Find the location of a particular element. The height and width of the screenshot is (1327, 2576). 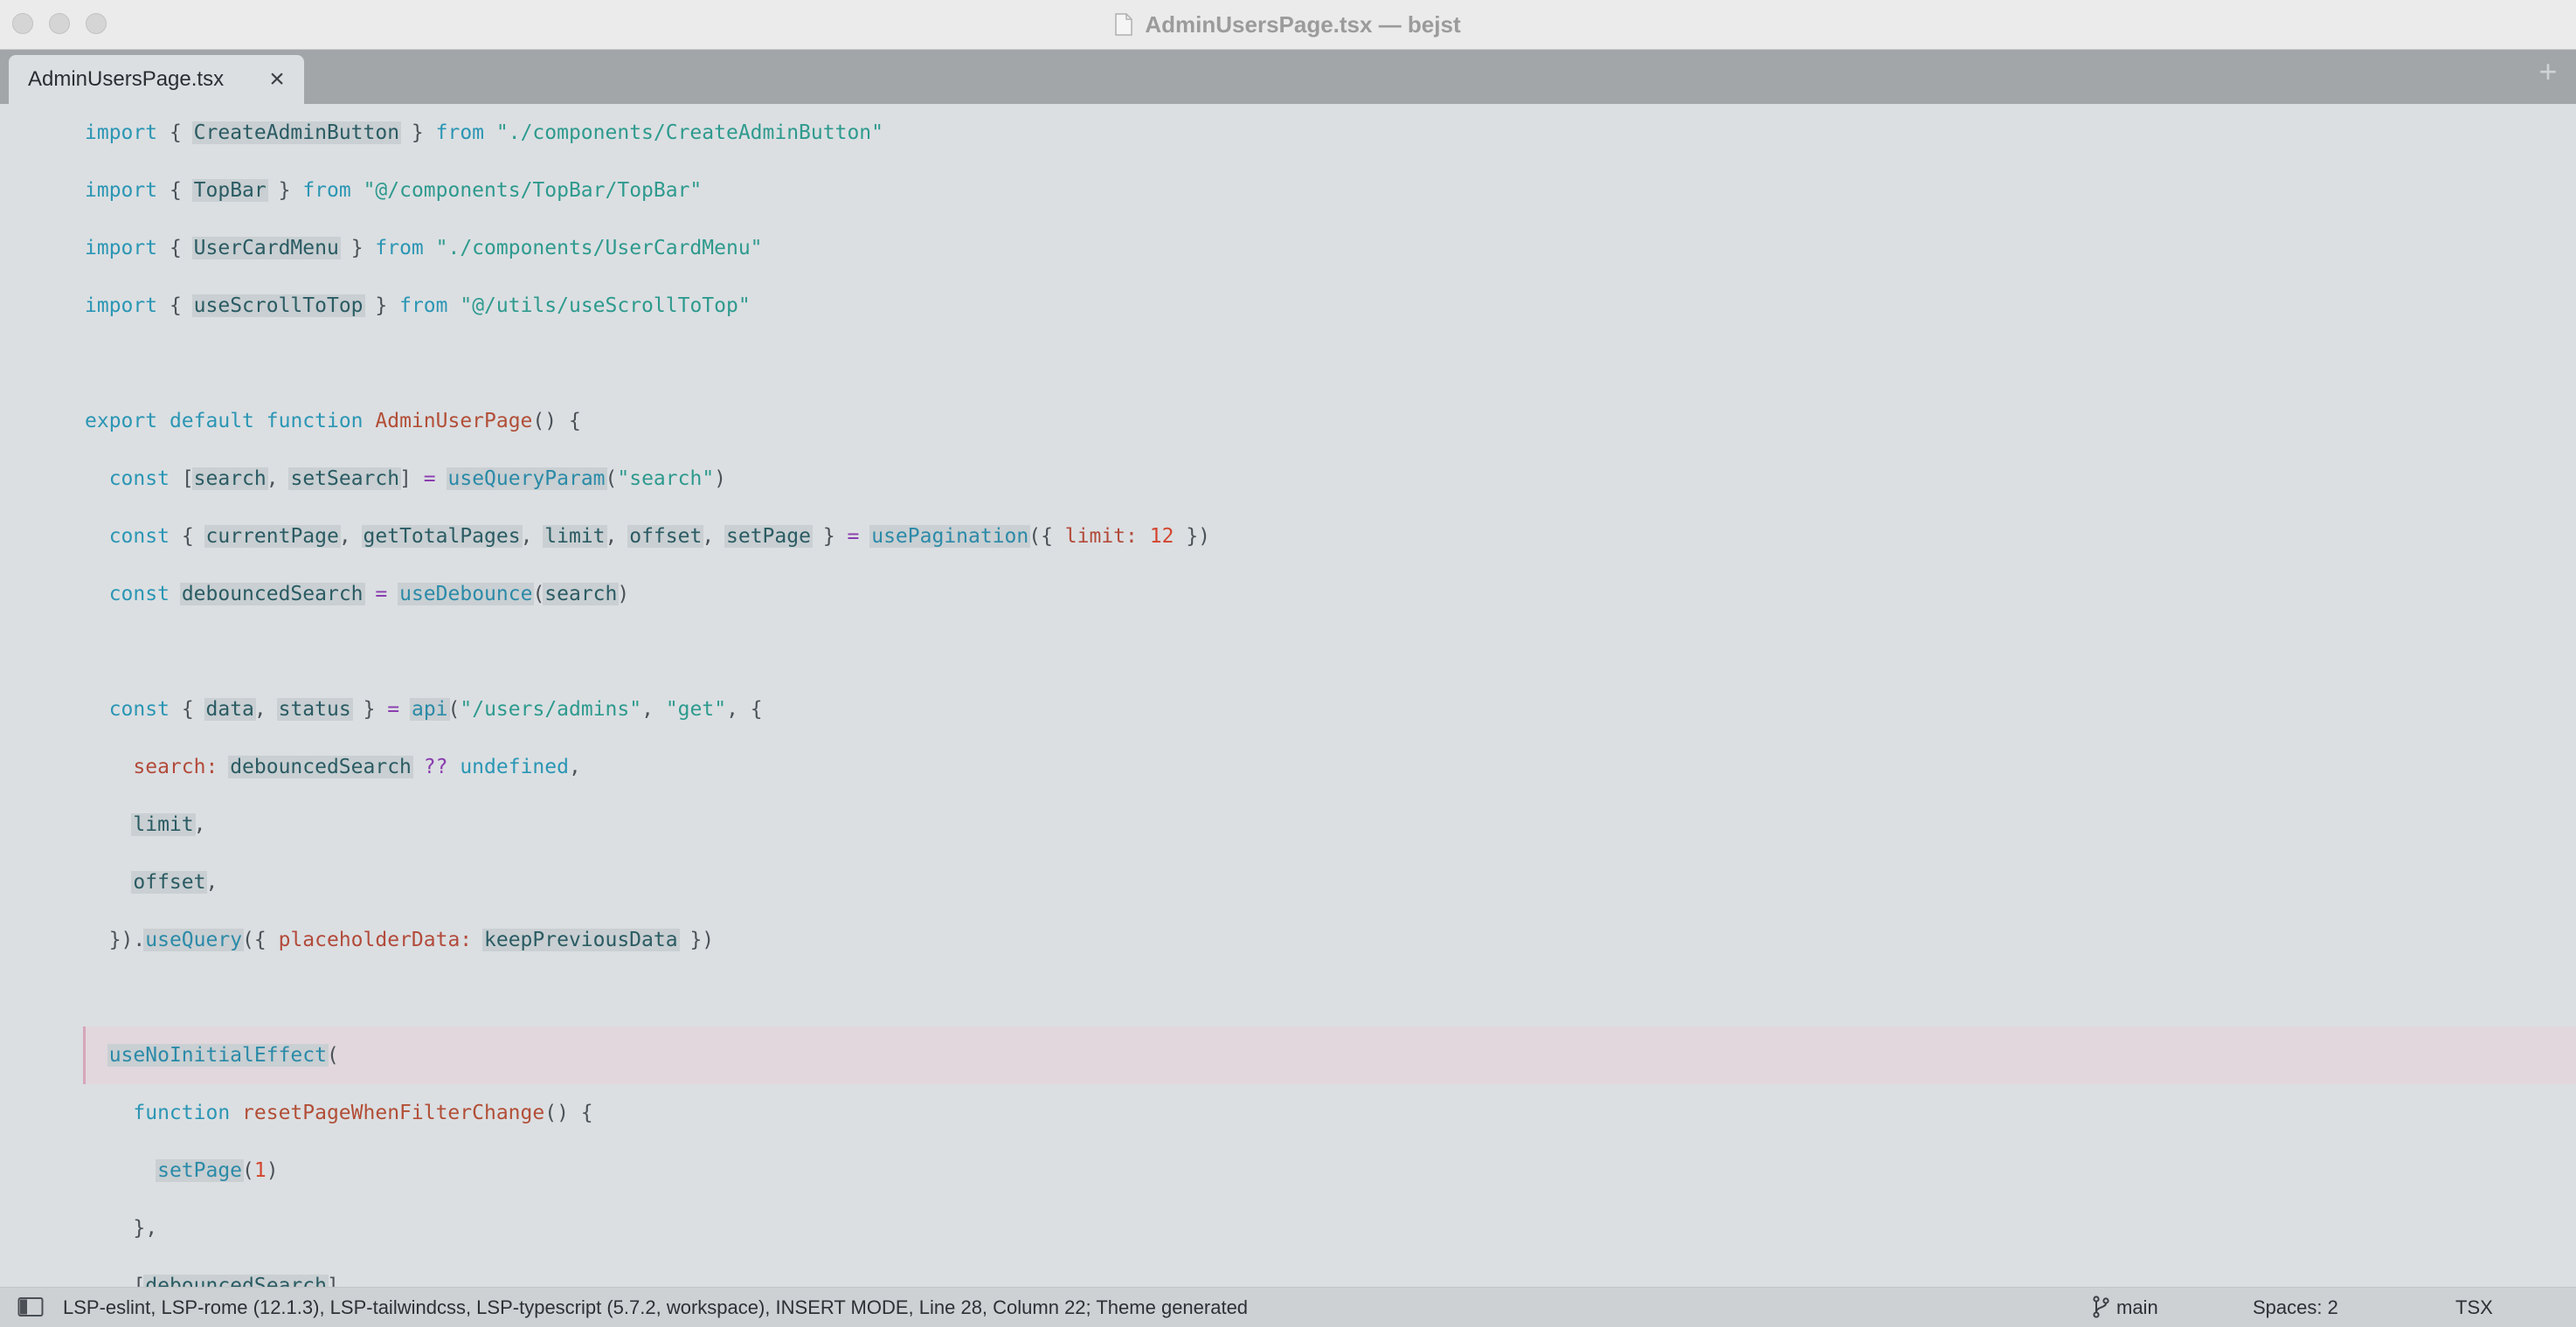

code-text: search: debouncedSearch ?? undefined, is located at coordinates (357, 767).